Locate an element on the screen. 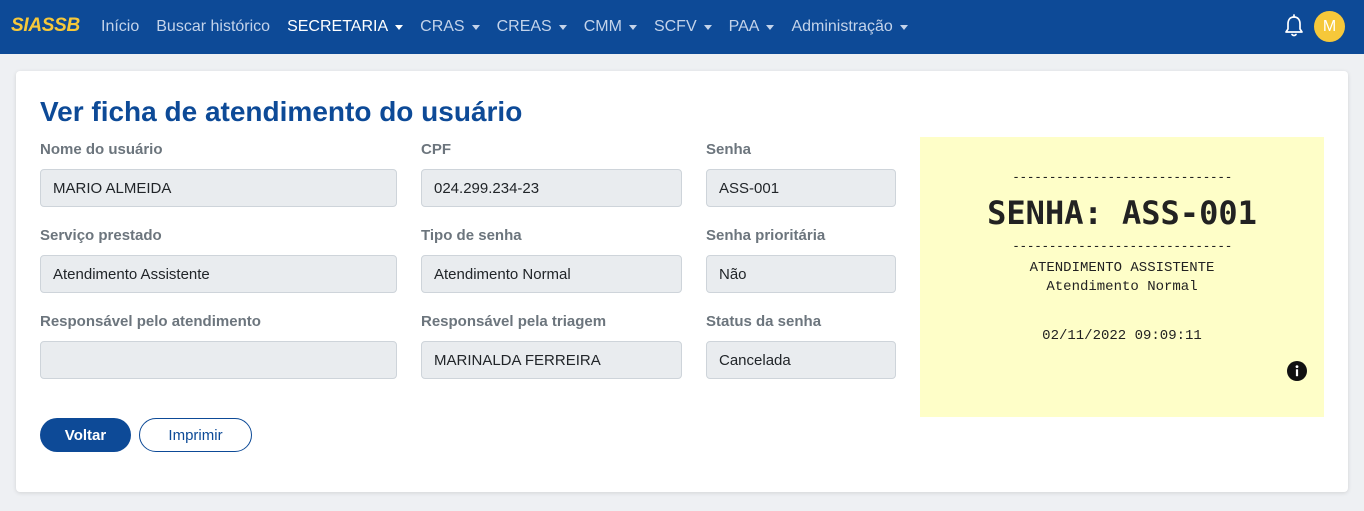 This screenshot has height=511, width=1364. responsavel-atendimento-label: Responsável pelo atendimento is located at coordinates (150, 321).